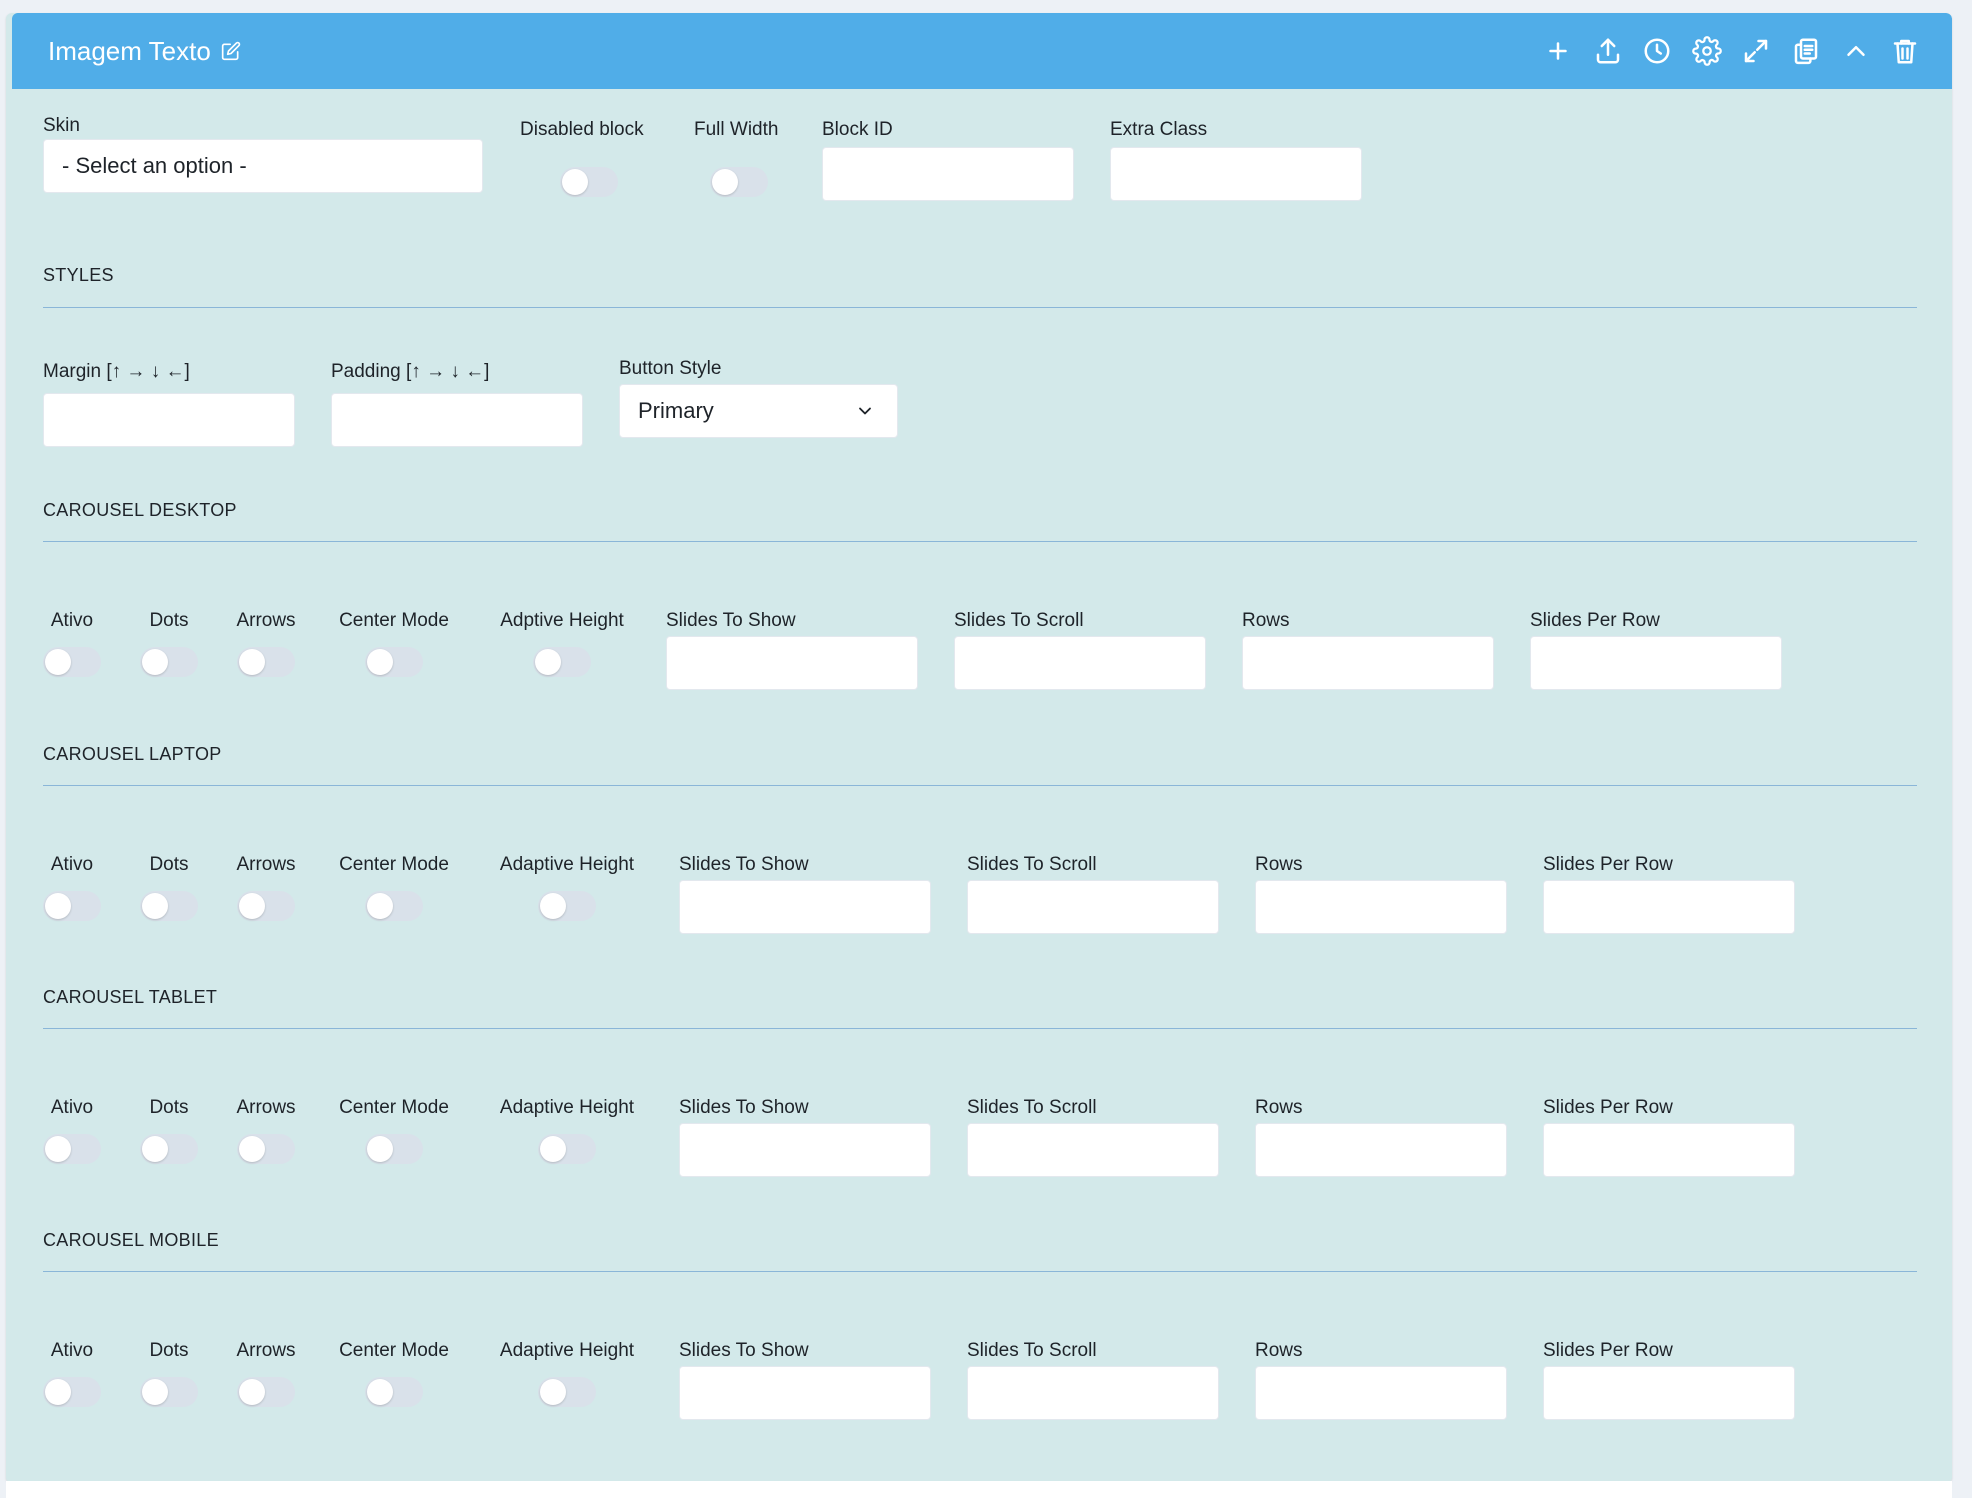  What do you see at coordinates (61, 125) in the screenshot?
I see `skin-label: Skin` at bounding box center [61, 125].